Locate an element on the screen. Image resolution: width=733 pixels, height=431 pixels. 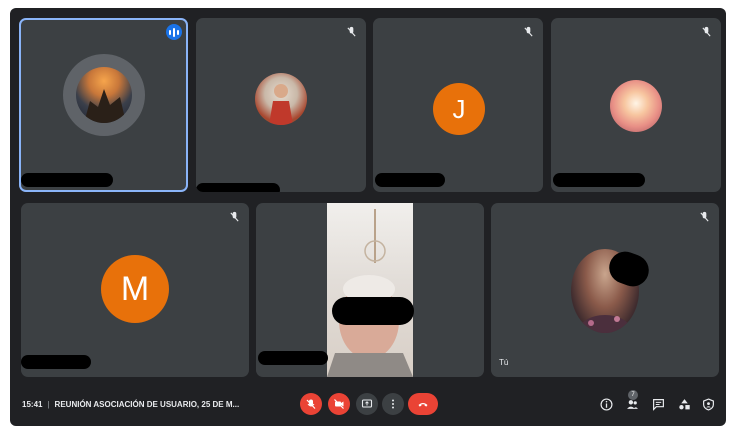
participant-tile-5: M is located at coordinates (135, 290).